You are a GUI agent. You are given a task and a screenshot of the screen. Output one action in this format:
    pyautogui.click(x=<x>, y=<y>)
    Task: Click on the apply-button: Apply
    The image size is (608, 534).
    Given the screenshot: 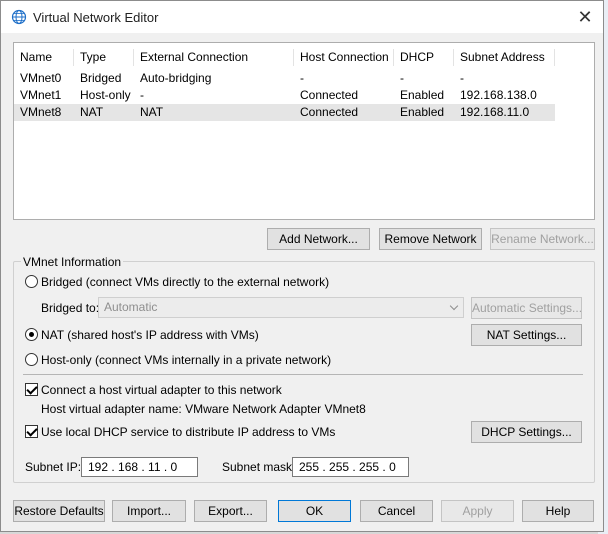 What is the action you would take?
    pyautogui.click(x=477, y=511)
    